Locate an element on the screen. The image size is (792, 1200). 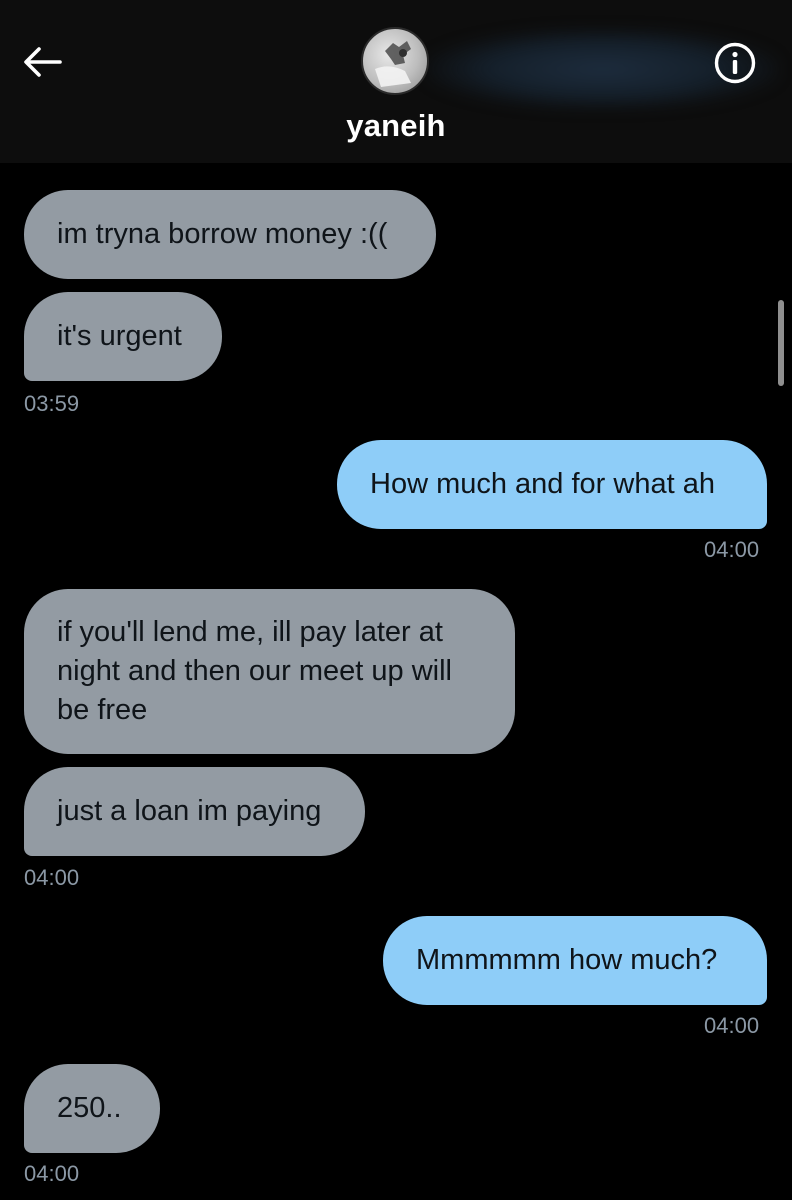
message-bubble-incoming: im tryna borrow money :(( is located at coordinates (230, 234).